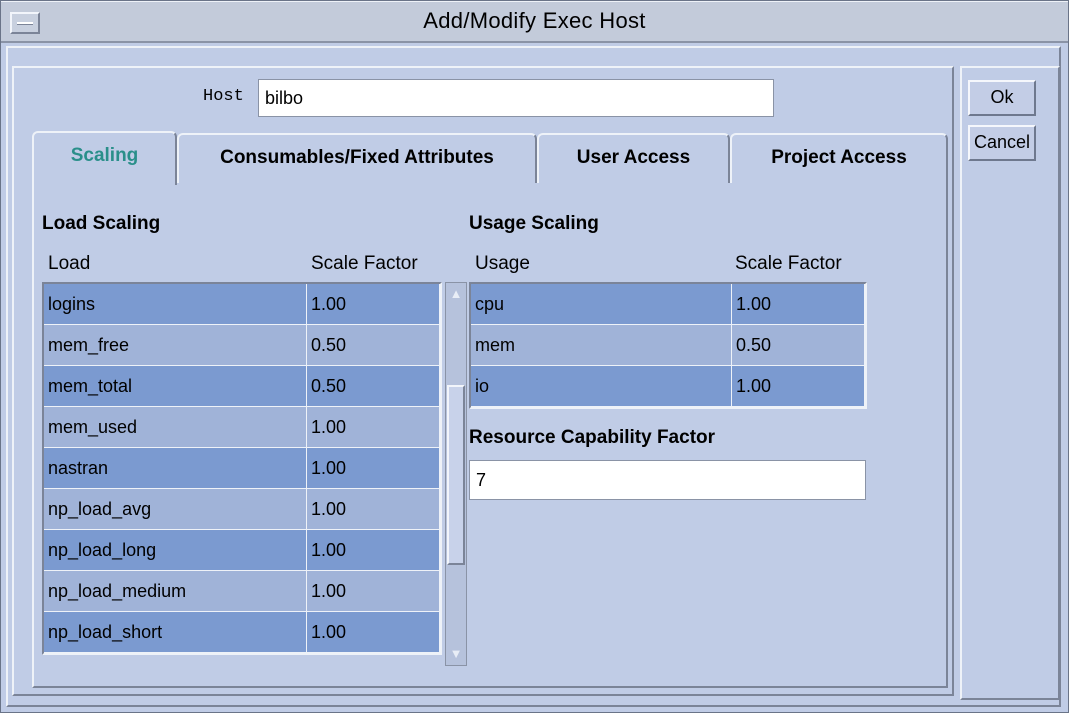 This screenshot has height=713, width=1069. I want to click on title-bar: Add/Modify Exec Host, so click(534, 22).